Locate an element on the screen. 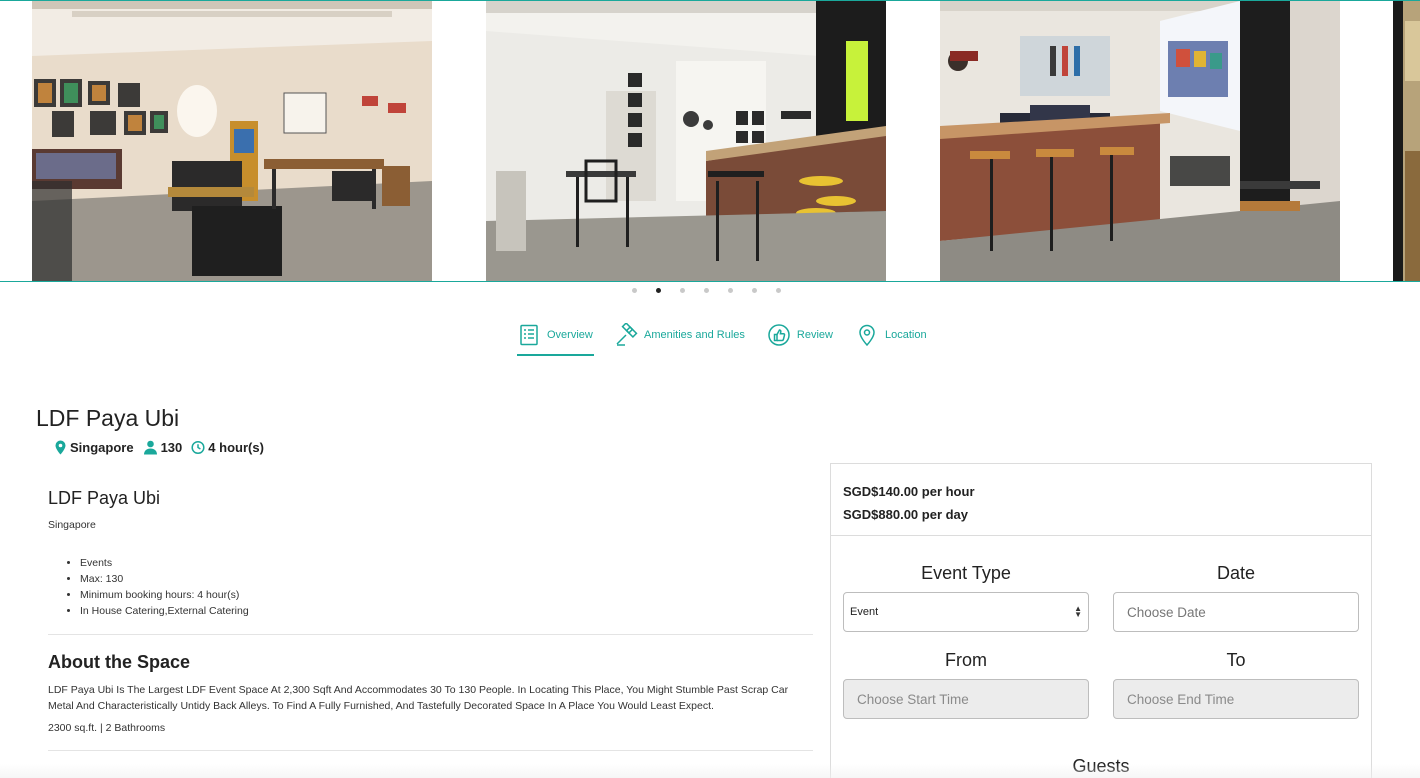 The height and width of the screenshot is (778, 1420). from-group: From Choose Start Time is located at coordinates (966, 684).